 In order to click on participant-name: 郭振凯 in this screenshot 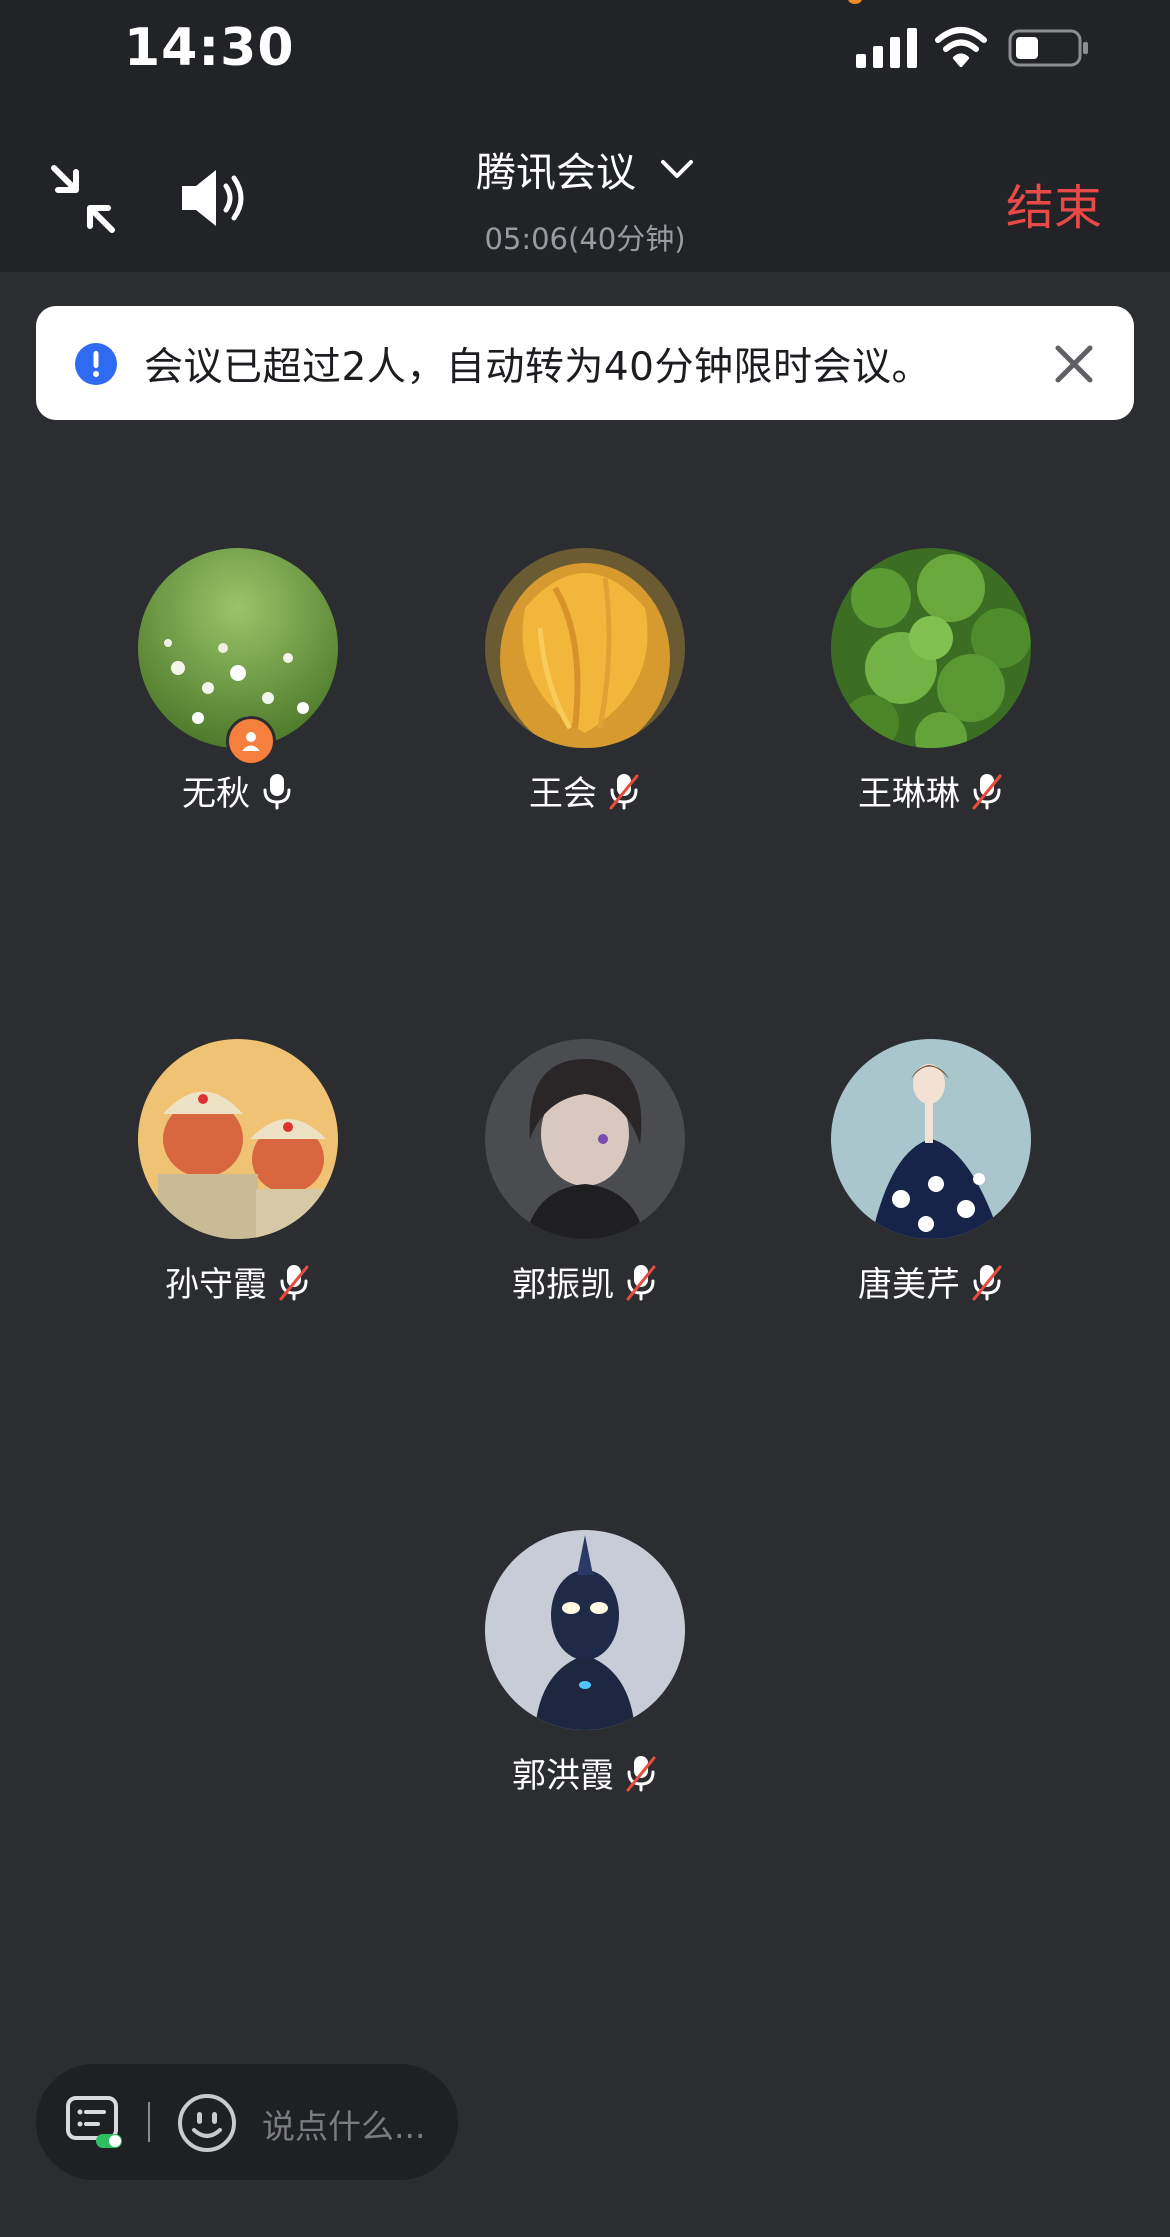, I will do `click(563, 1285)`.